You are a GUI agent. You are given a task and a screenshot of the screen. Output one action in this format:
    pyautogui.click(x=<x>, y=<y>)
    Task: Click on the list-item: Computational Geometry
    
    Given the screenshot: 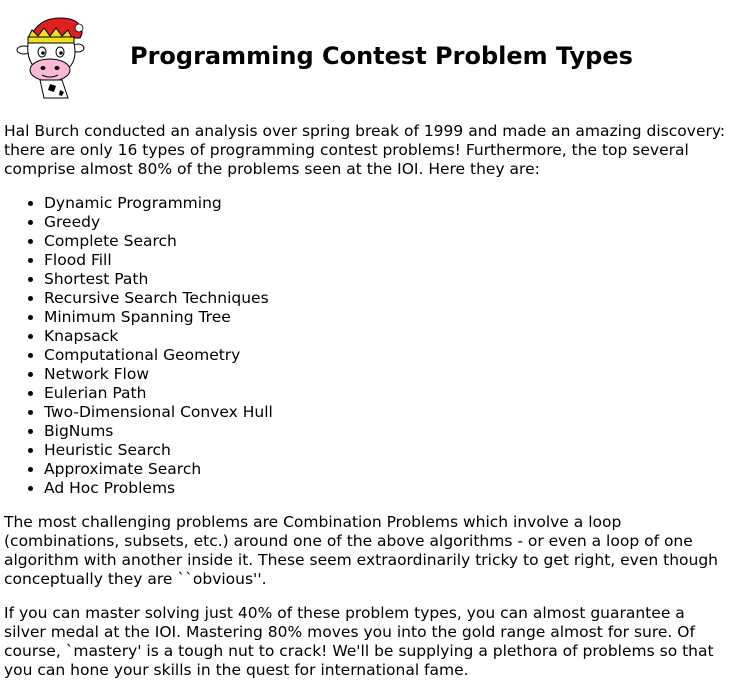 What is the action you would take?
    pyautogui.click(x=385, y=355)
    